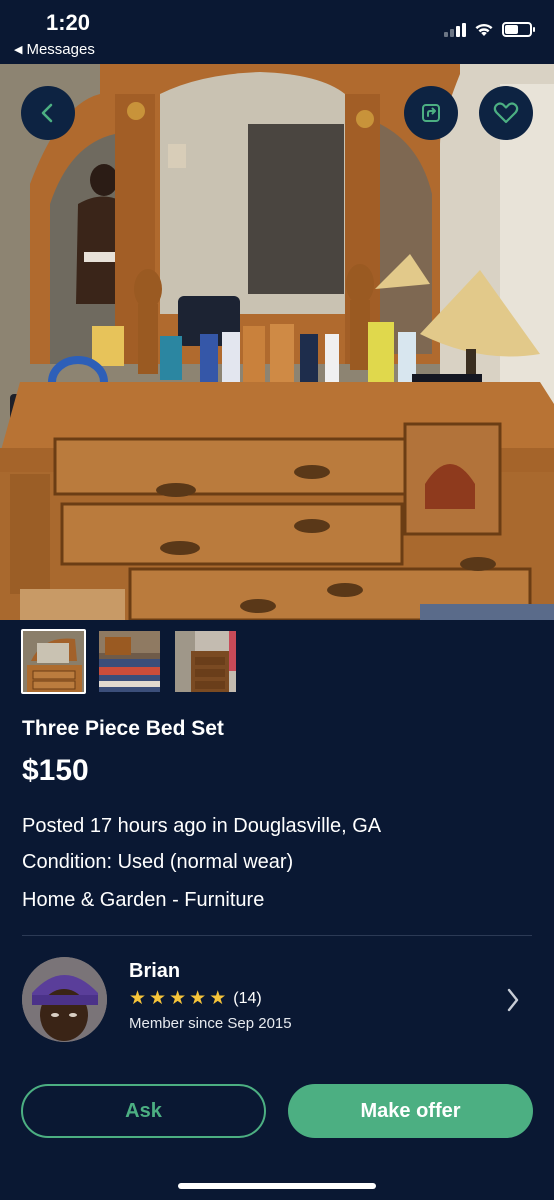  I want to click on make-offer-button: Make offer, so click(410, 1111).